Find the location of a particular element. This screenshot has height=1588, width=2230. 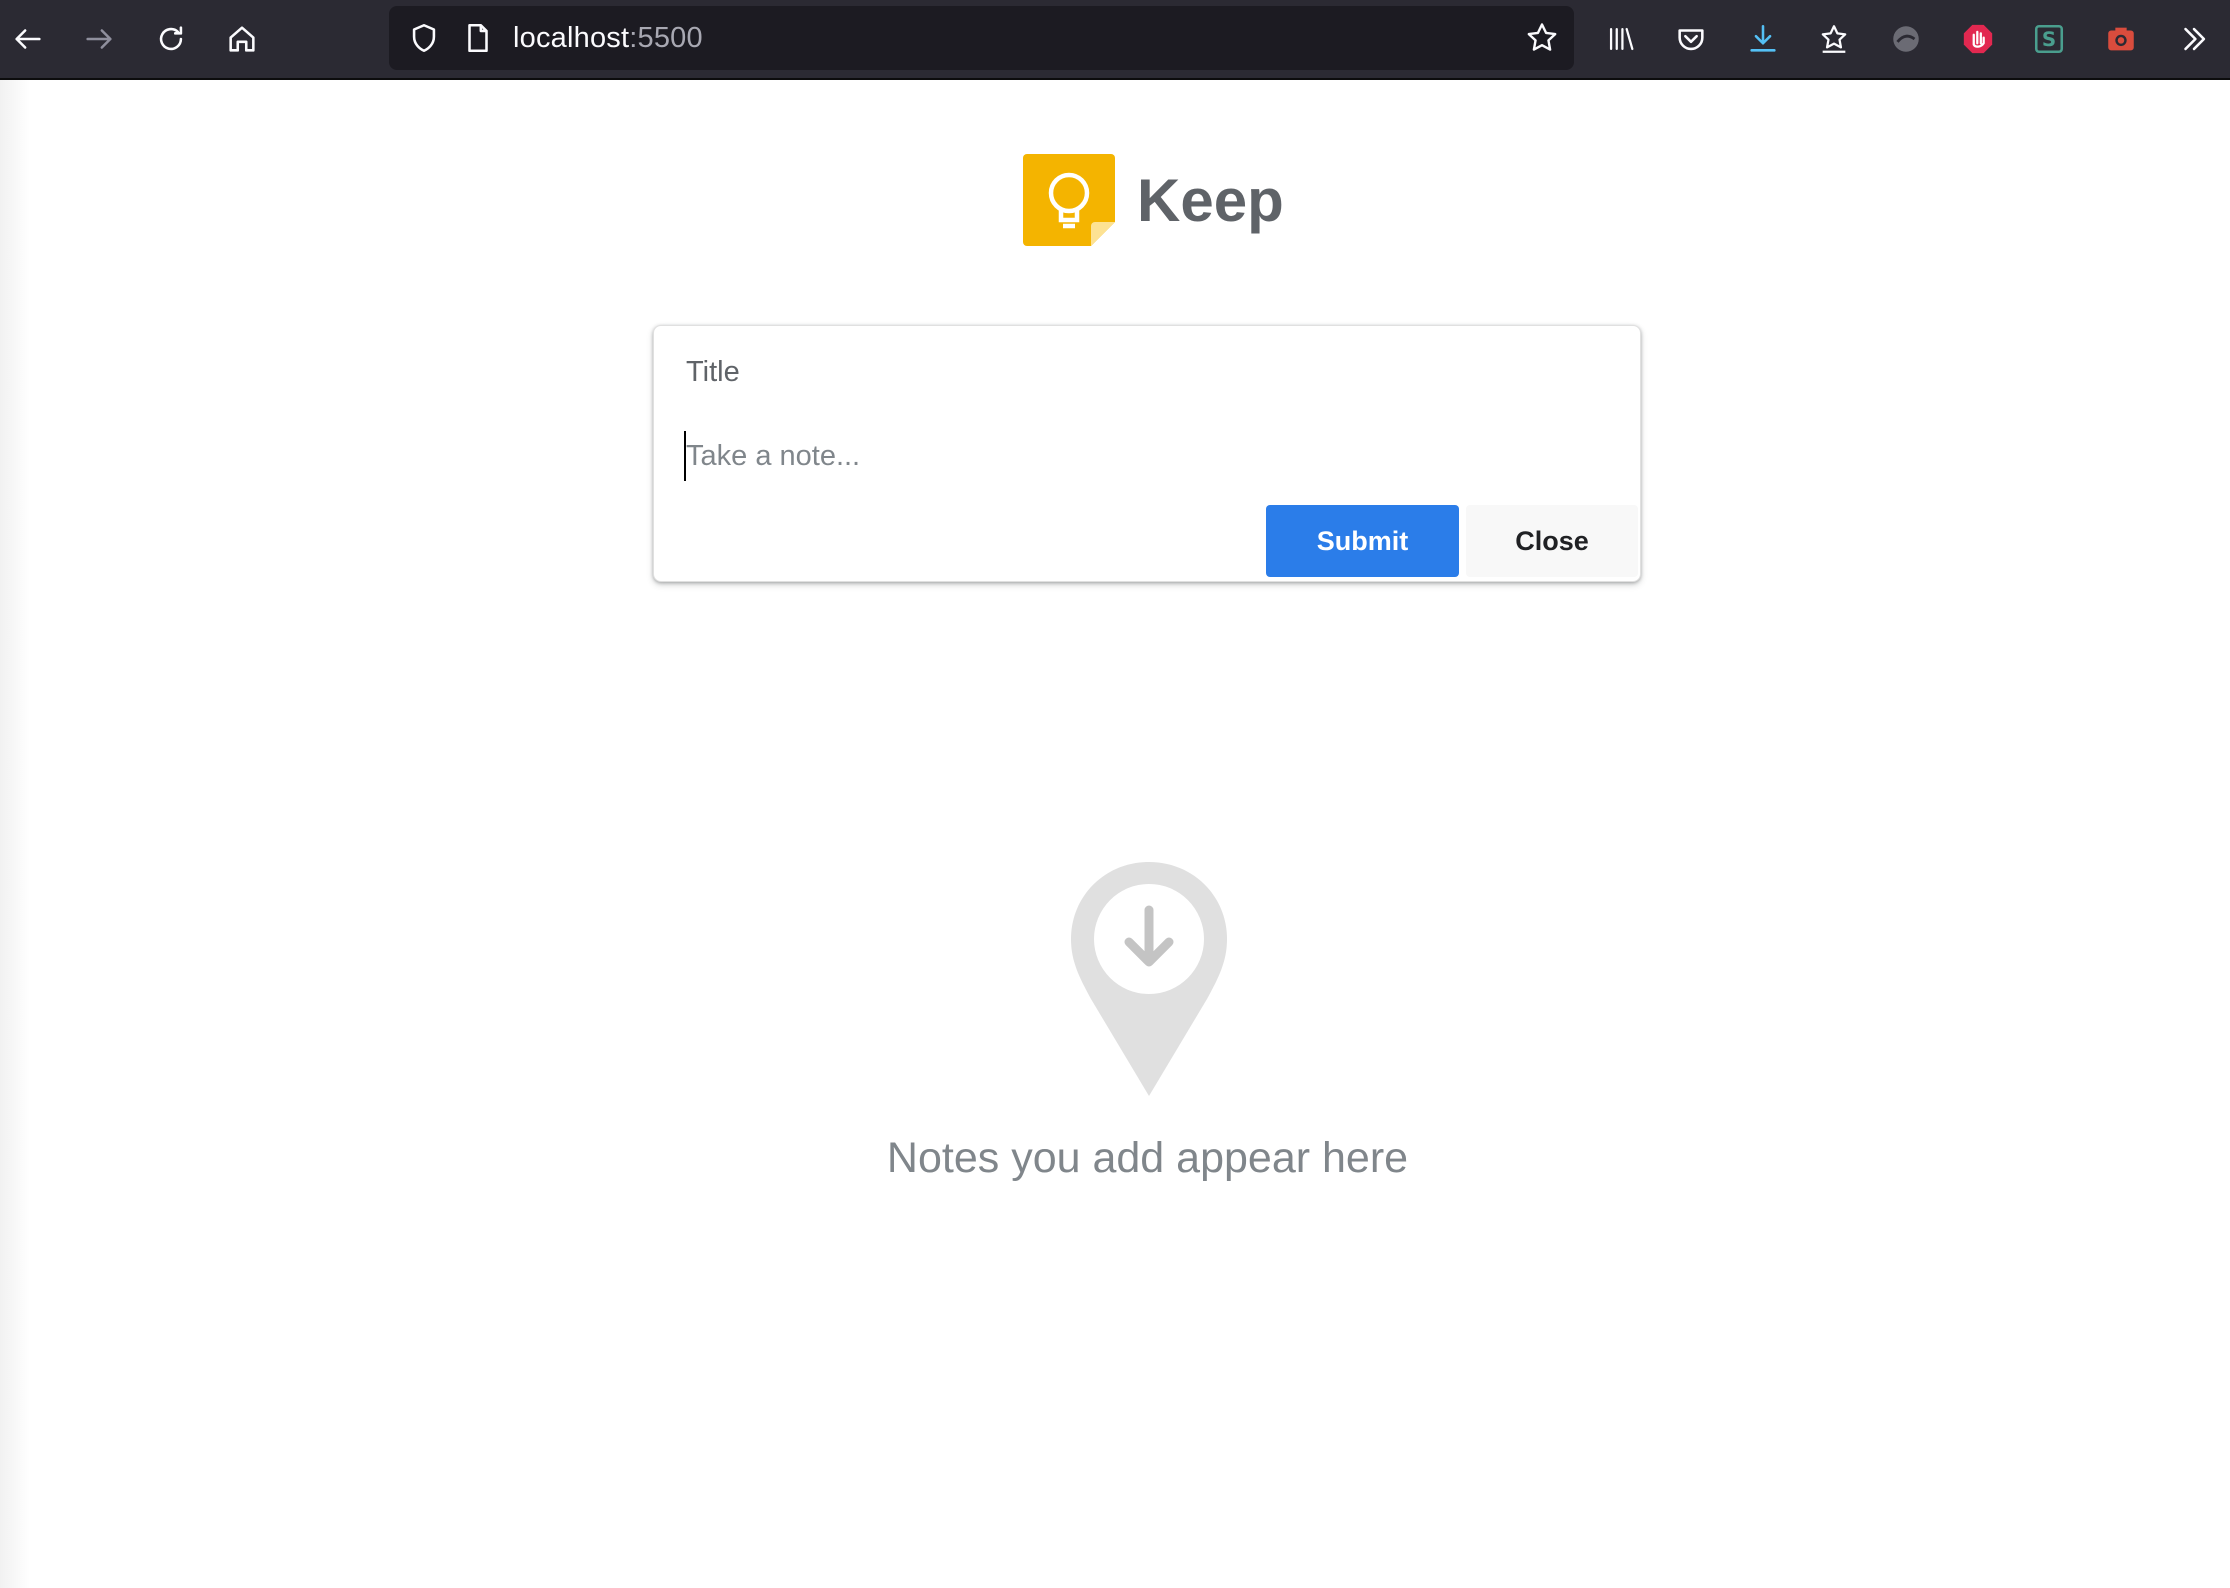

back-button is located at coordinates (28, 39).